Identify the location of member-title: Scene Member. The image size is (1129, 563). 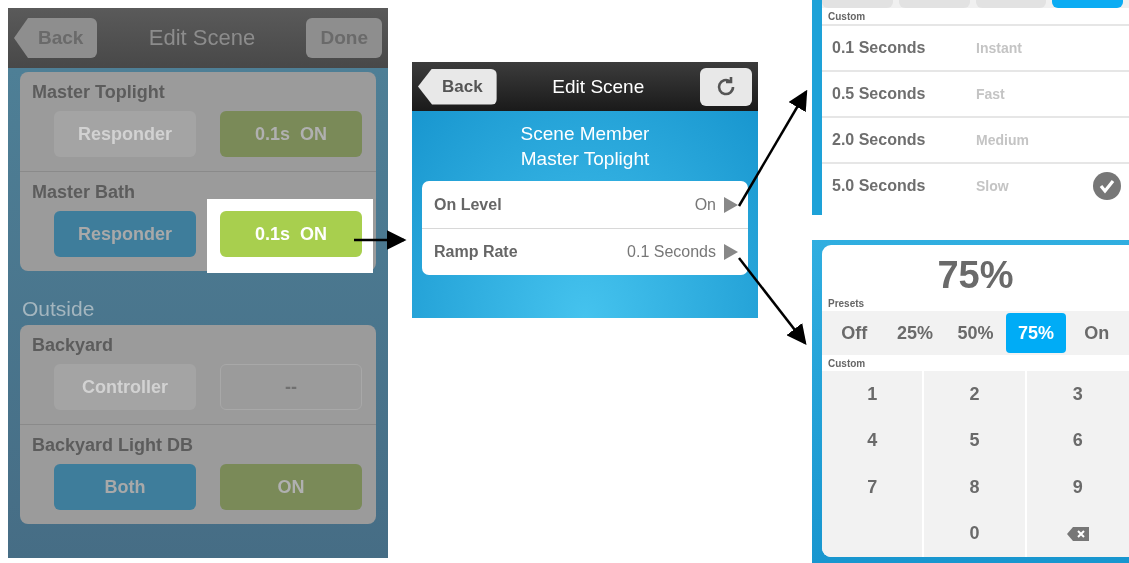
(585, 134).